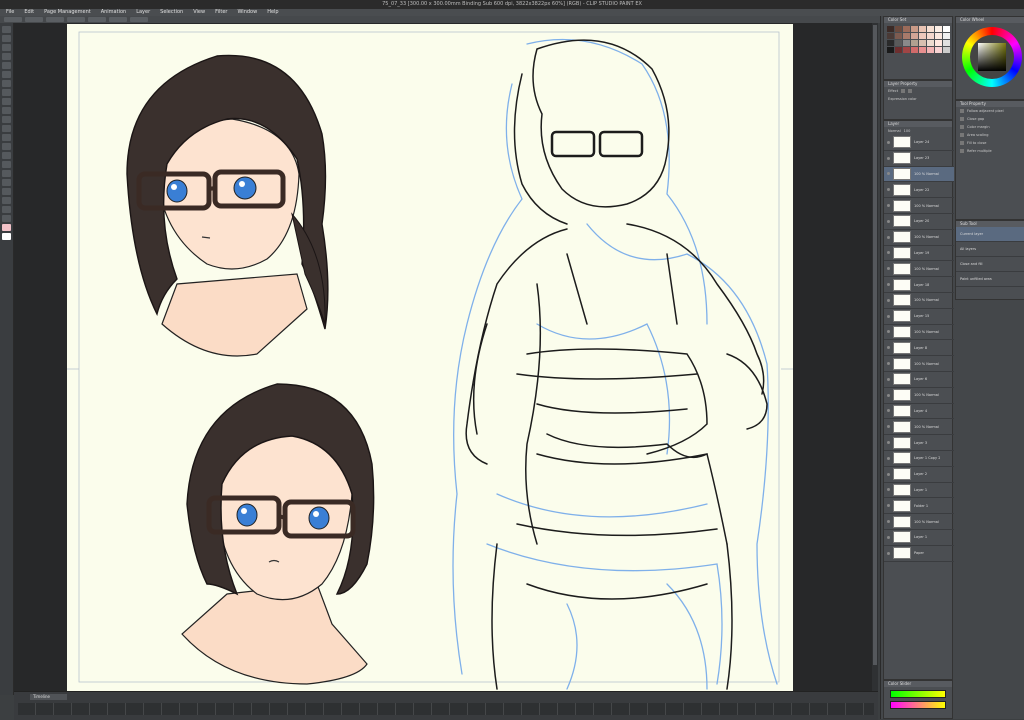 The width and height of the screenshot is (1024, 720). What do you see at coordinates (919, 285) in the screenshot?
I see `layer-row: Layer 18` at bounding box center [919, 285].